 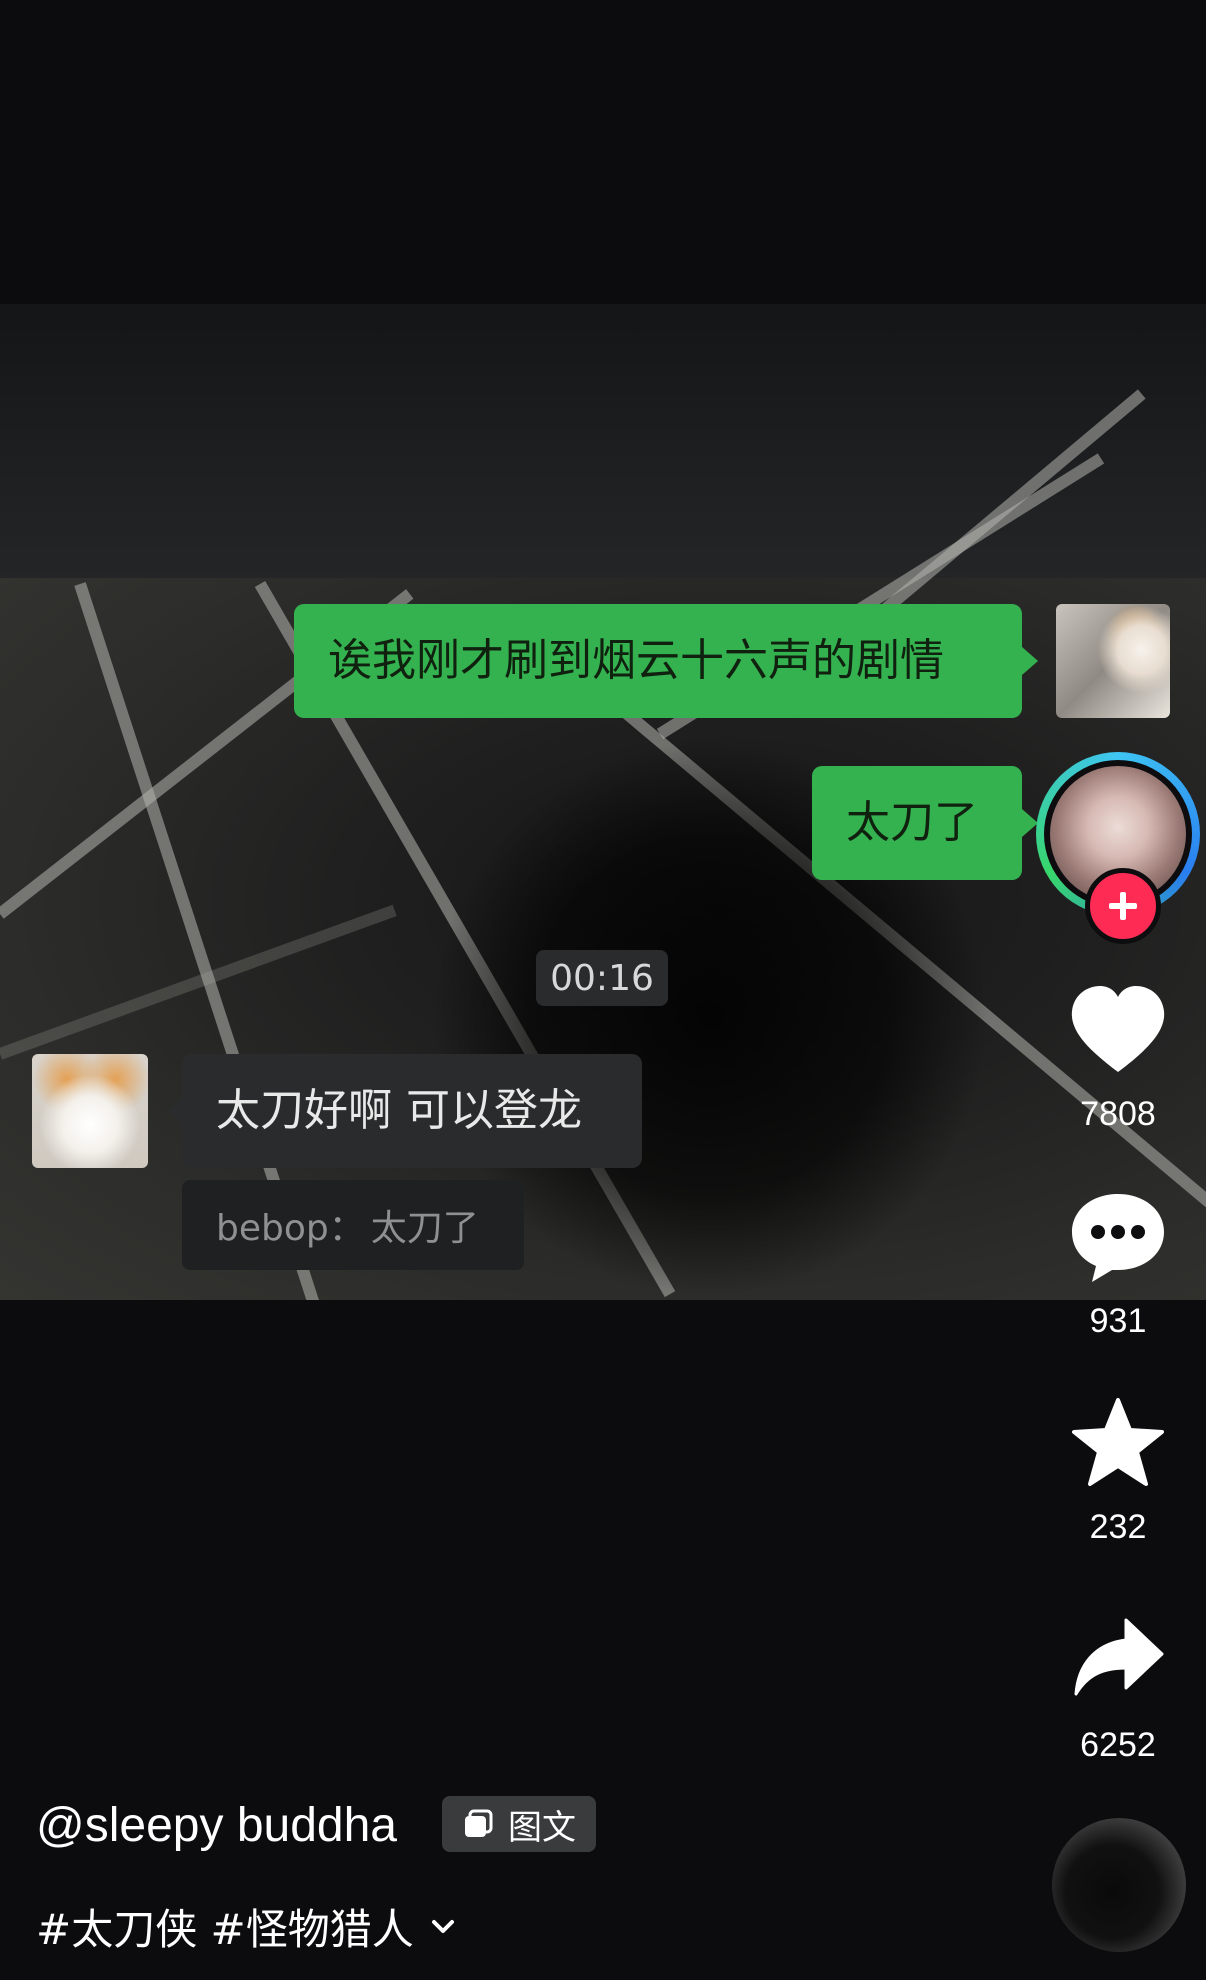 What do you see at coordinates (216, 1825) in the screenshot?
I see `author-username: @sleepy buddha` at bounding box center [216, 1825].